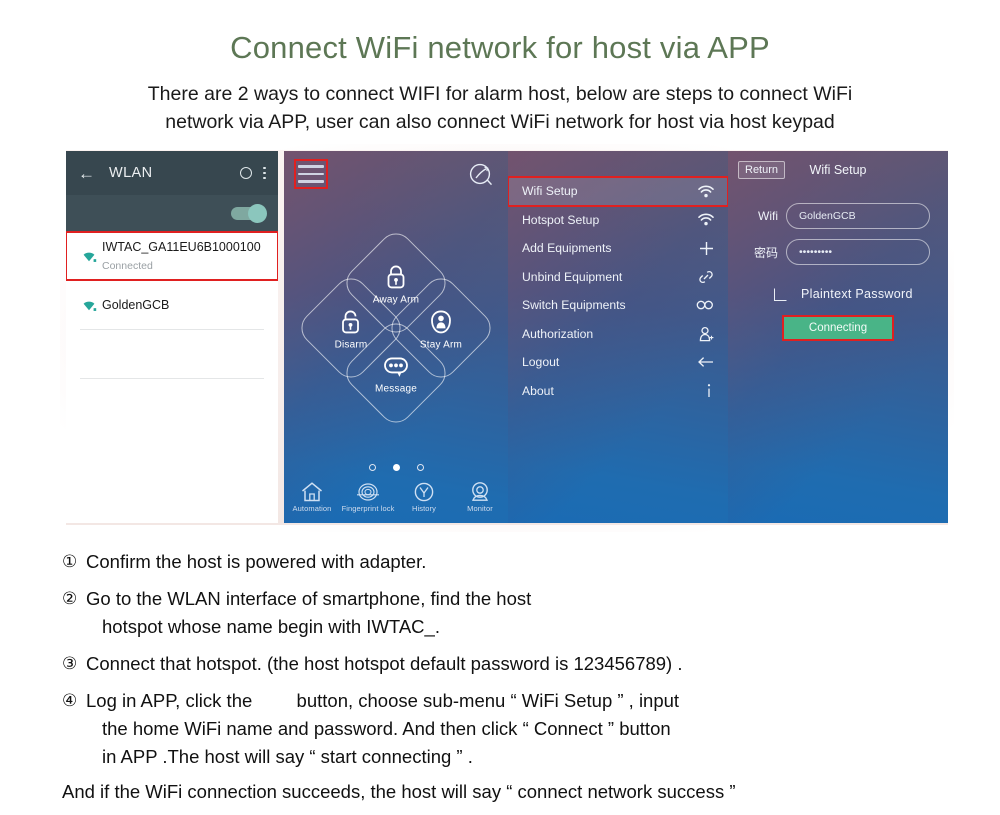  I want to click on menu-item-label: Wifi Setup, so click(550, 191).